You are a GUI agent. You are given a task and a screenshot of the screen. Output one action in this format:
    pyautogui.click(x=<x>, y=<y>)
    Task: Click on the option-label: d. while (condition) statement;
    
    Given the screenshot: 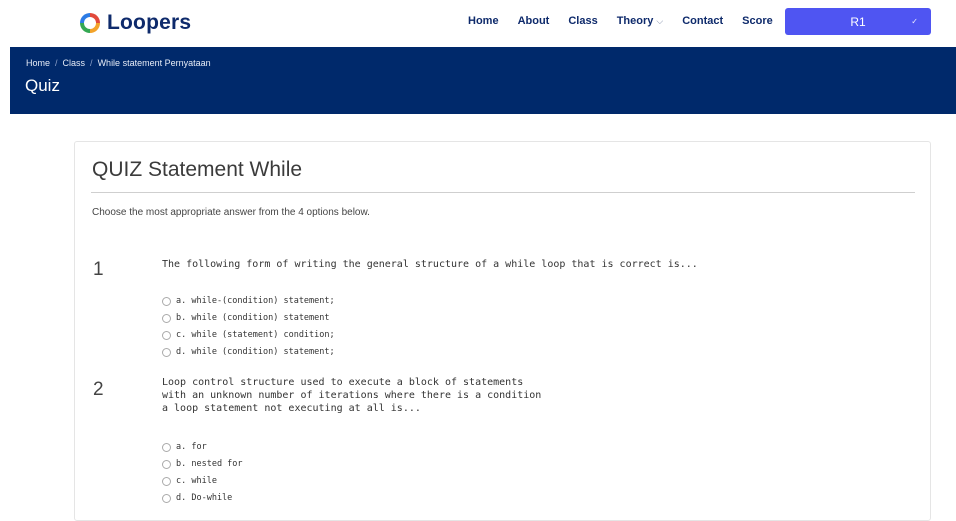 What is the action you would take?
    pyautogui.click(x=255, y=352)
    